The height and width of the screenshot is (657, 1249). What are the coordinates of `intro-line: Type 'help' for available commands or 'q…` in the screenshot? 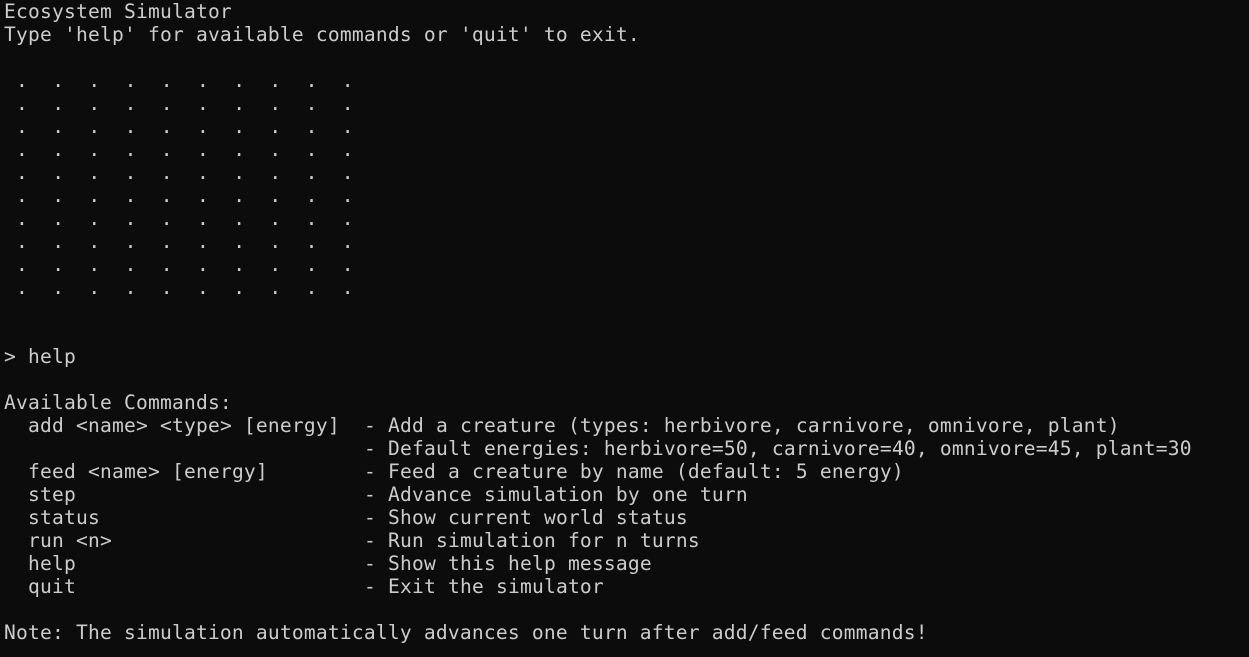 It's located at (322, 34).